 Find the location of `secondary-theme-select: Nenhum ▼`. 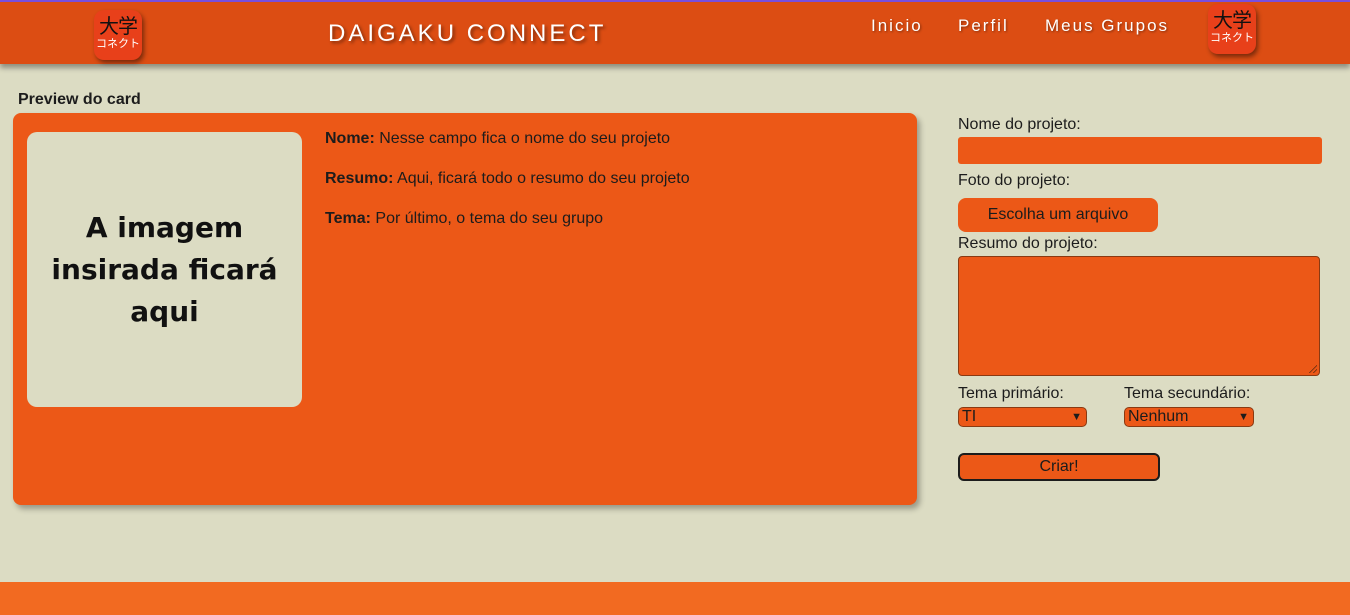

secondary-theme-select: Nenhum ▼ is located at coordinates (1189, 417).